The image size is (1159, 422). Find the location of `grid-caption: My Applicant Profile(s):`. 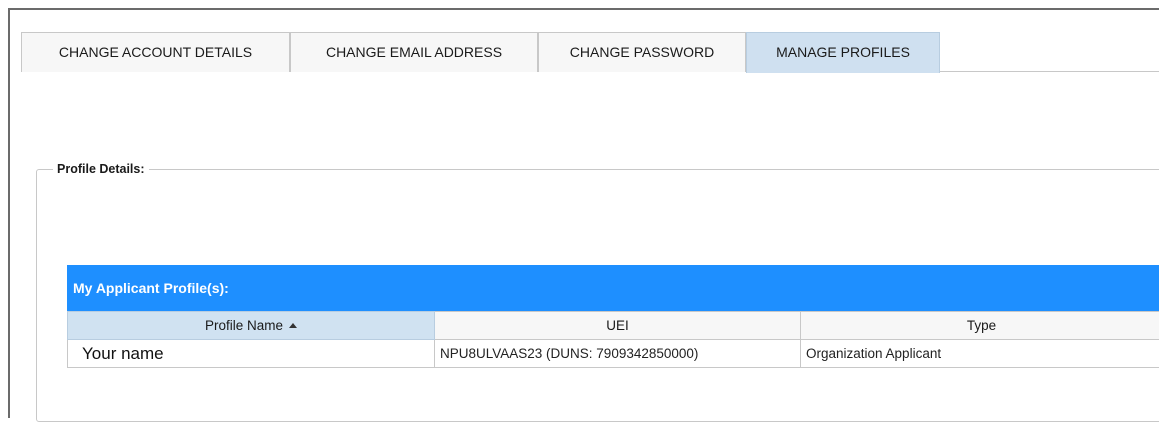

grid-caption: My Applicant Profile(s): is located at coordinates (613, 288).